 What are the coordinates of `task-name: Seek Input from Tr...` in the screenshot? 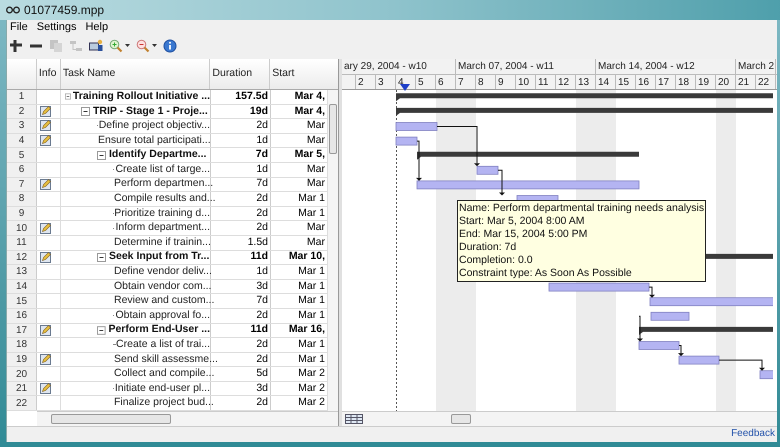 It's located at (159, 256).